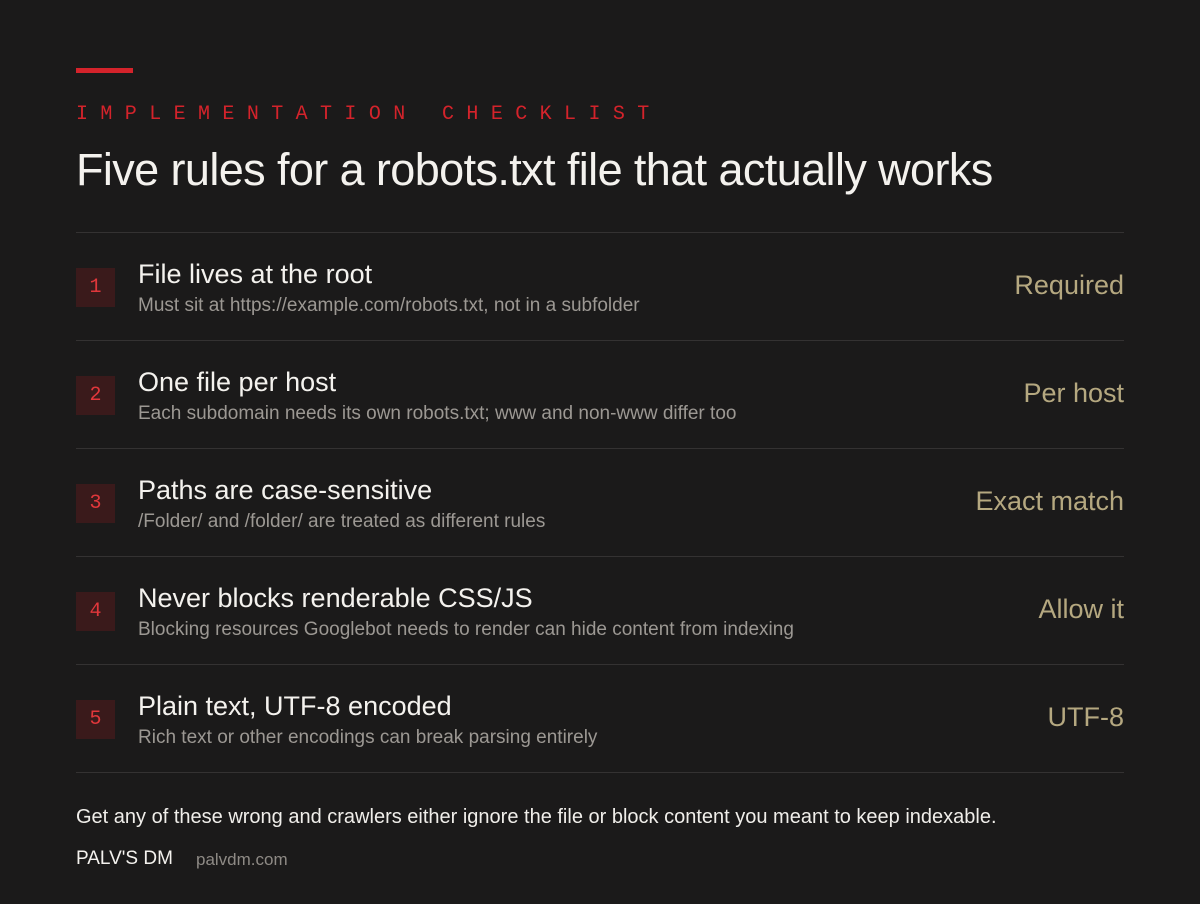 Image resolution: width=1200 pixels, height=904 pixels. I want to click on site-url: palvdm.com, so click(242, 859).